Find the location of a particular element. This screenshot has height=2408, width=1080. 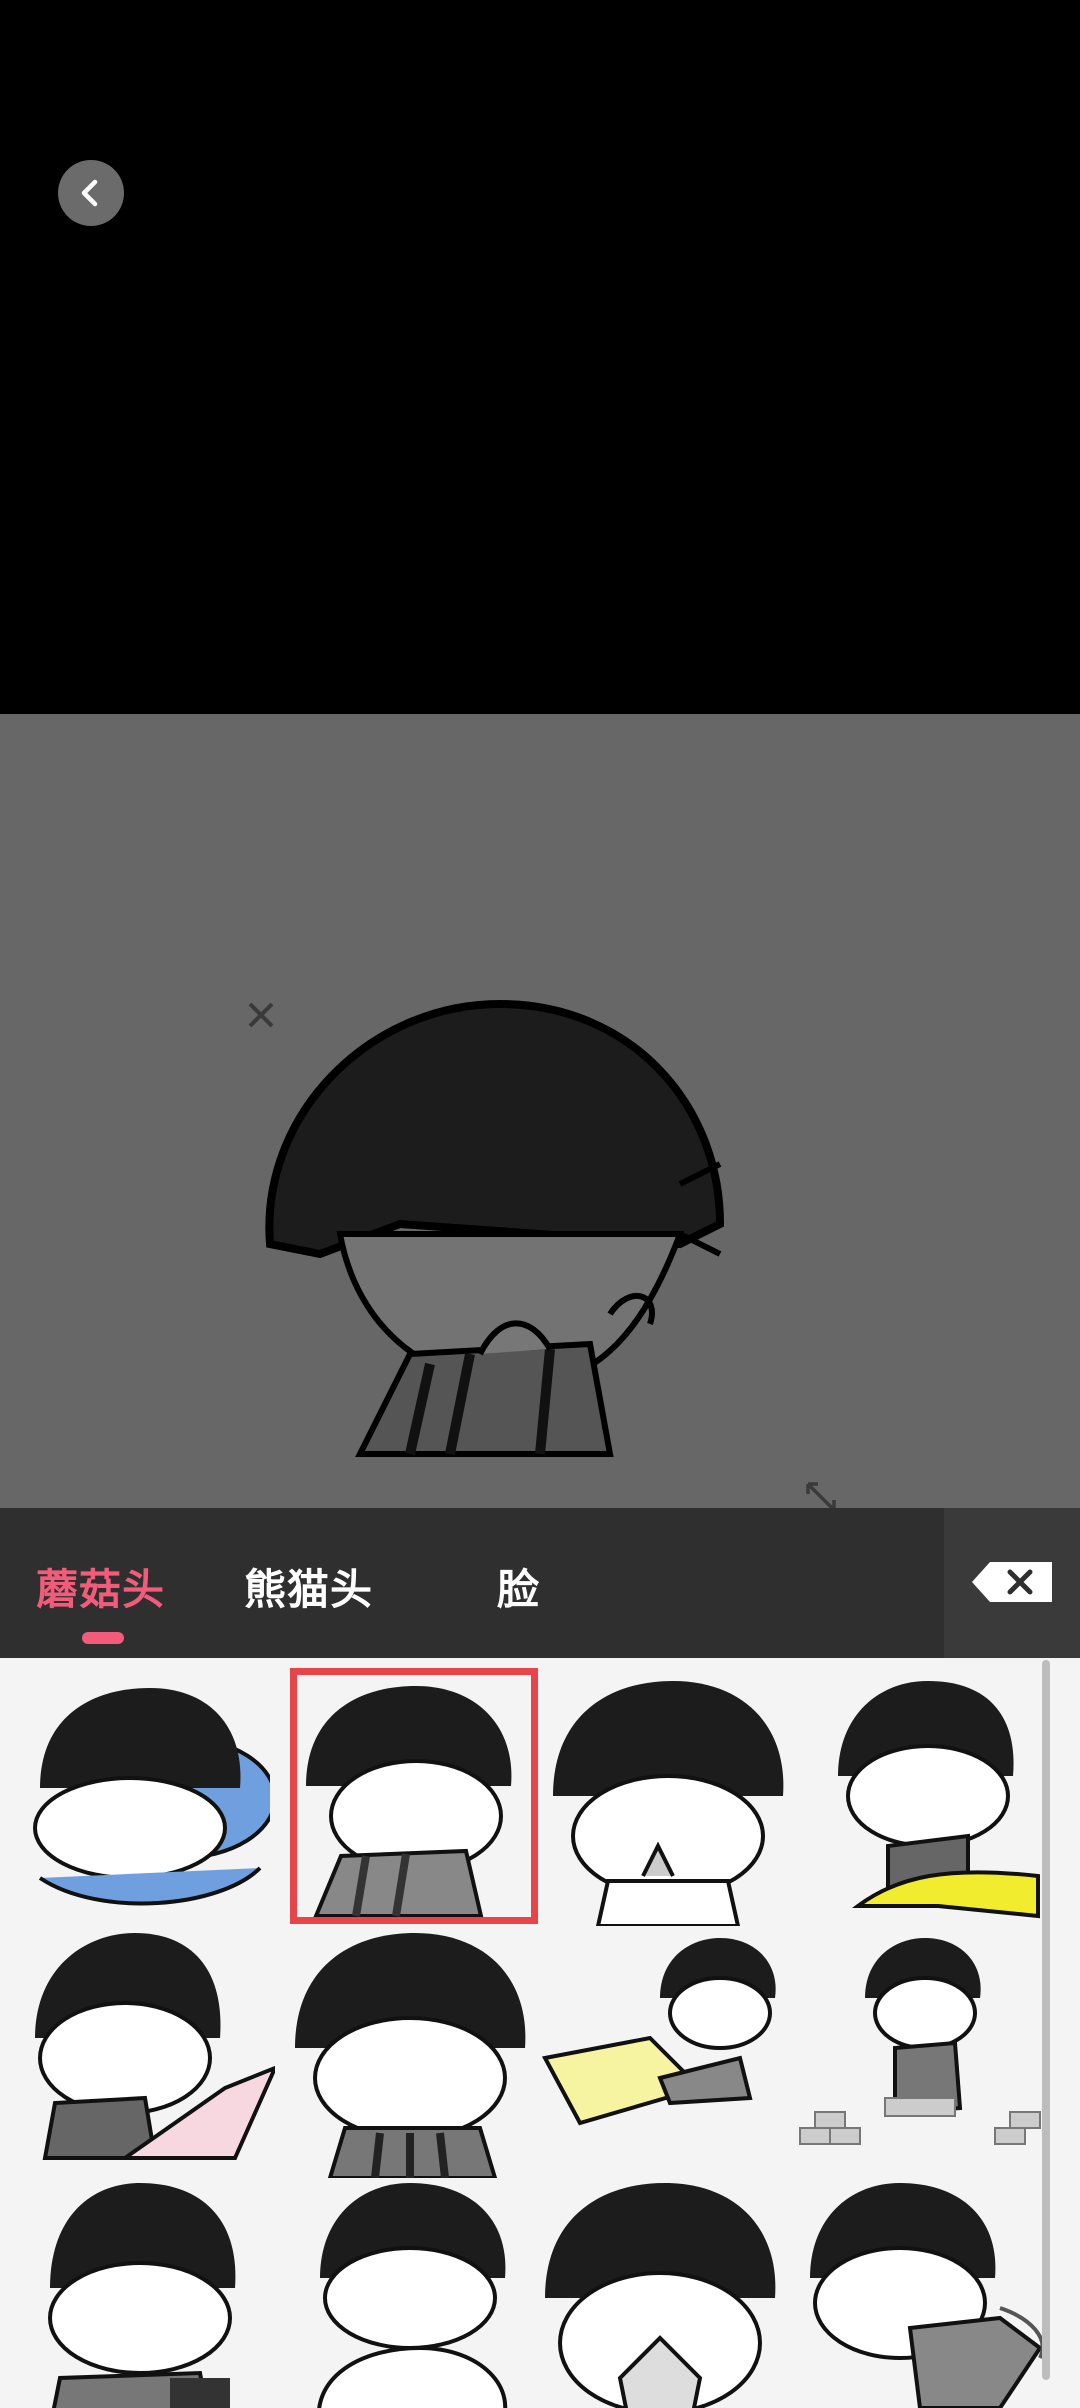

sticker-grid-scrollbar is located at coordinates (1046, 2020).